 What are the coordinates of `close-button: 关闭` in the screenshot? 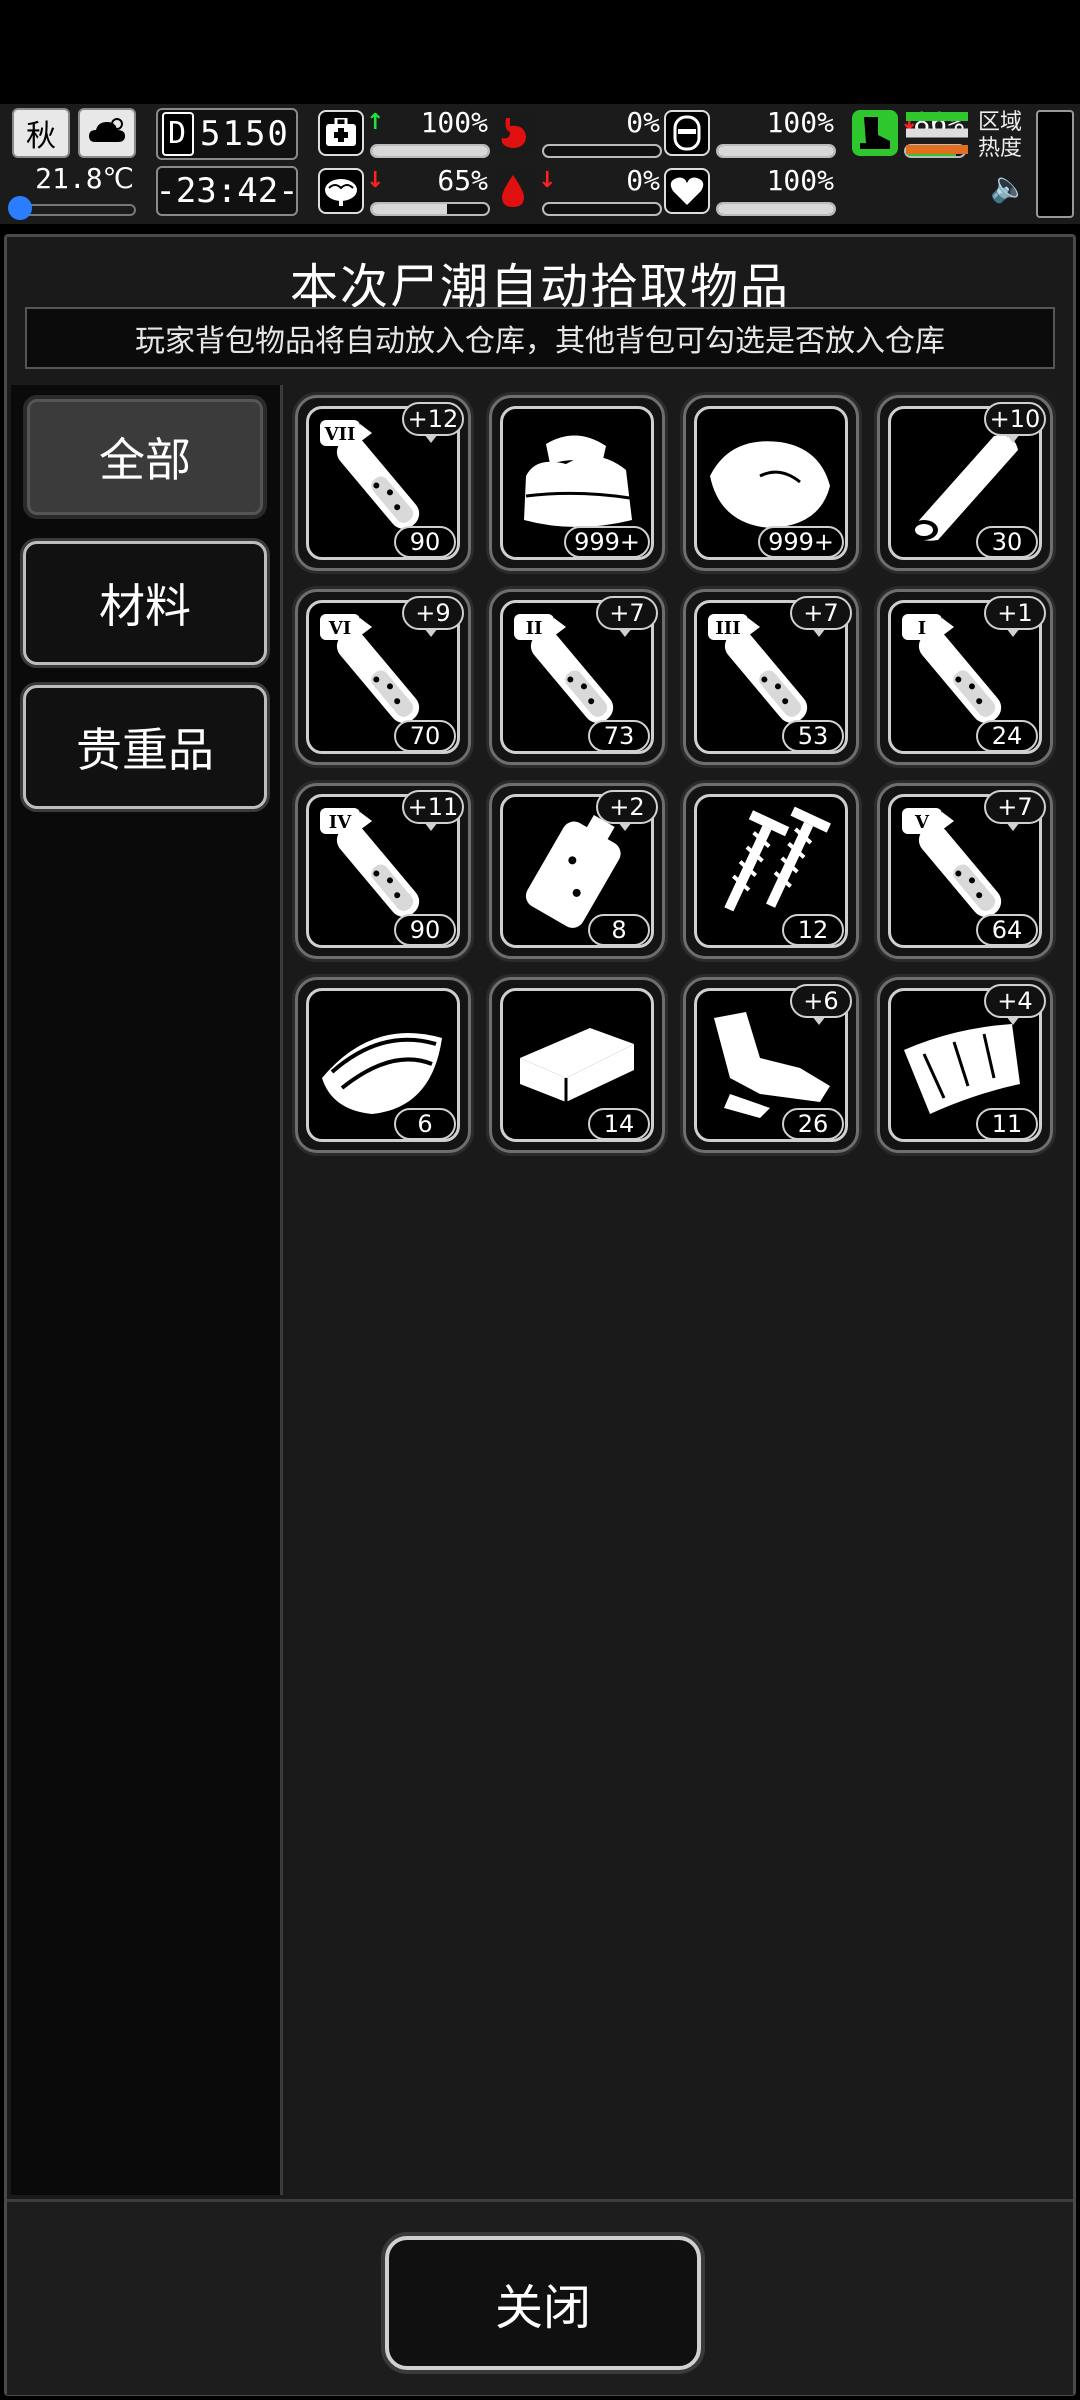 It's located at (543, 2303).